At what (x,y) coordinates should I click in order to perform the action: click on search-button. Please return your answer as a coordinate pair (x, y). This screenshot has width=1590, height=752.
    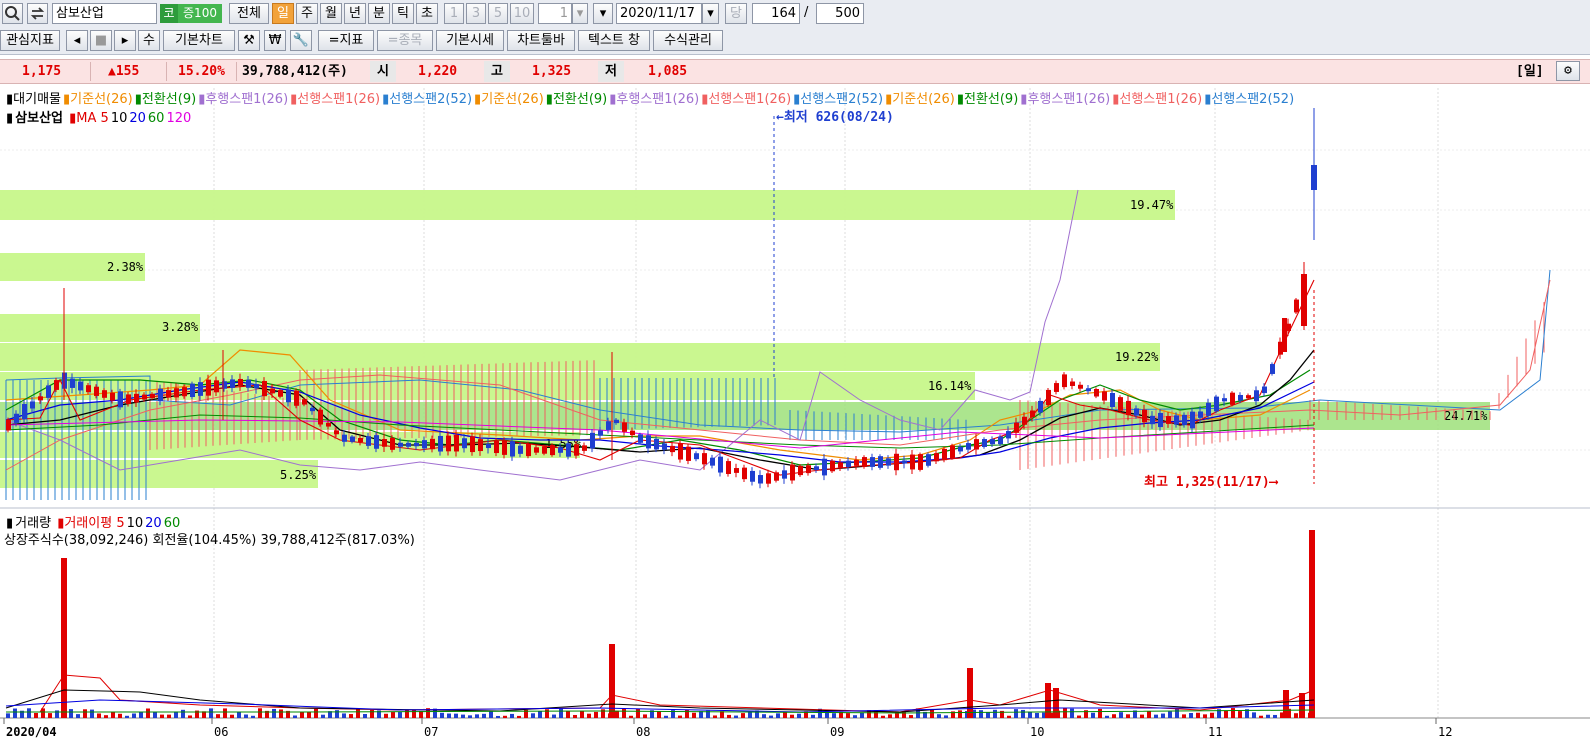
    Looking at the image, I should click on (12, 13).